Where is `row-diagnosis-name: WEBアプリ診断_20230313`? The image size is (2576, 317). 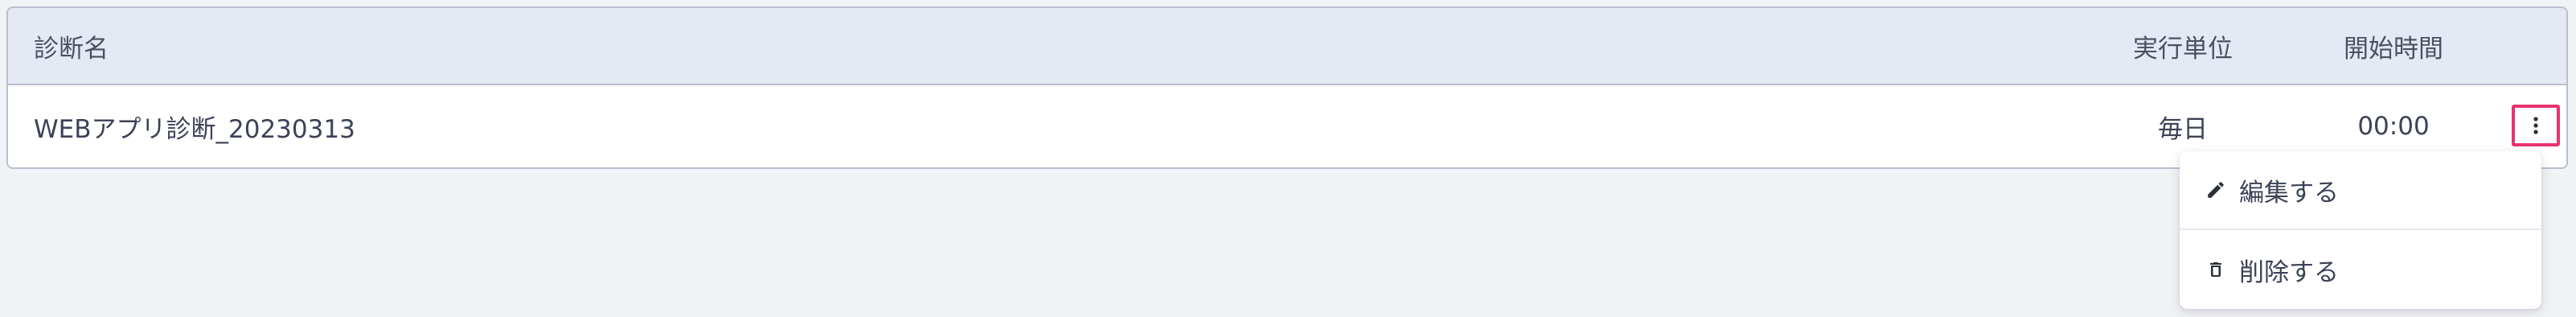
row-diagnosis-name: WEBアプリ診断_20230313 is located at coordinates (194, 129).